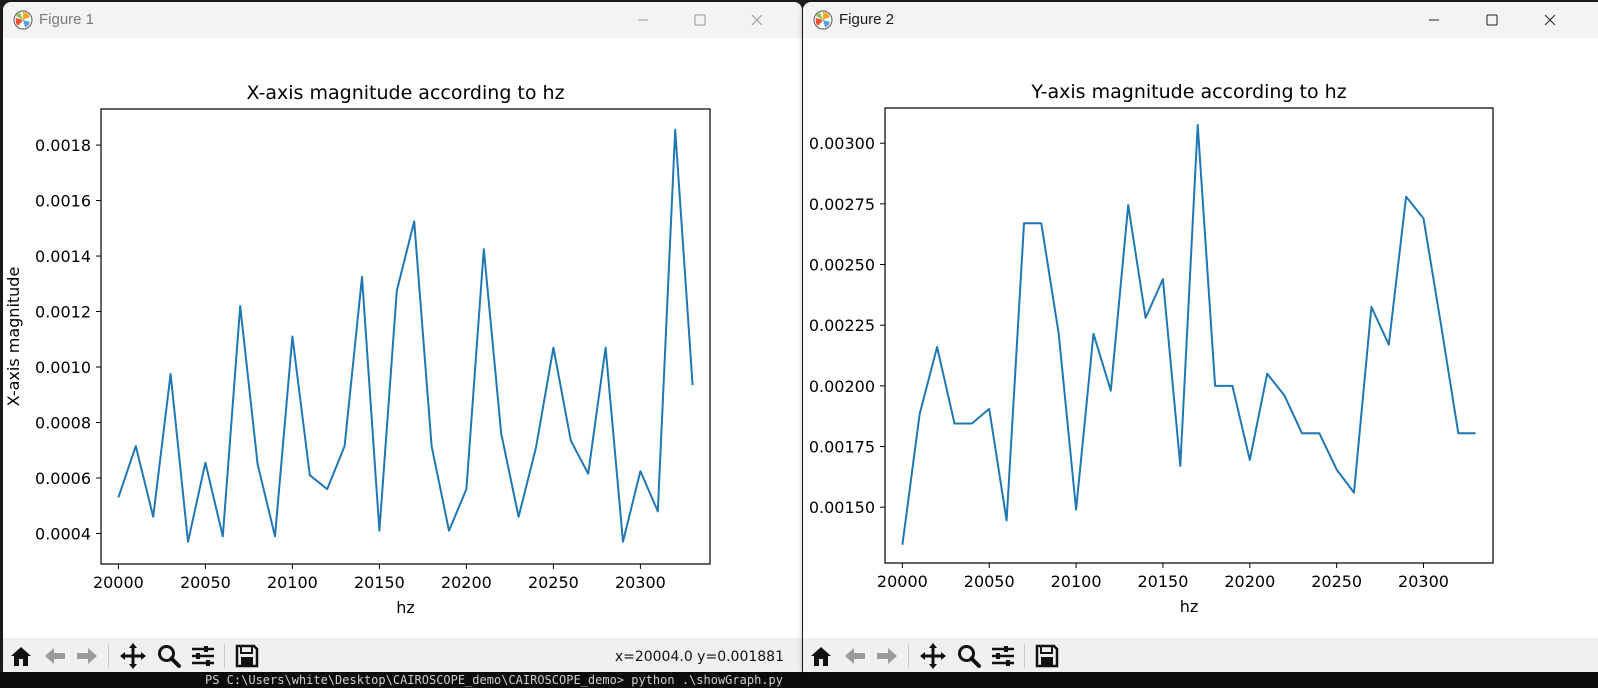  Describe the element at coordinates (1200, 655) in the screenshot. I see `navigation-toolbar` at that location.